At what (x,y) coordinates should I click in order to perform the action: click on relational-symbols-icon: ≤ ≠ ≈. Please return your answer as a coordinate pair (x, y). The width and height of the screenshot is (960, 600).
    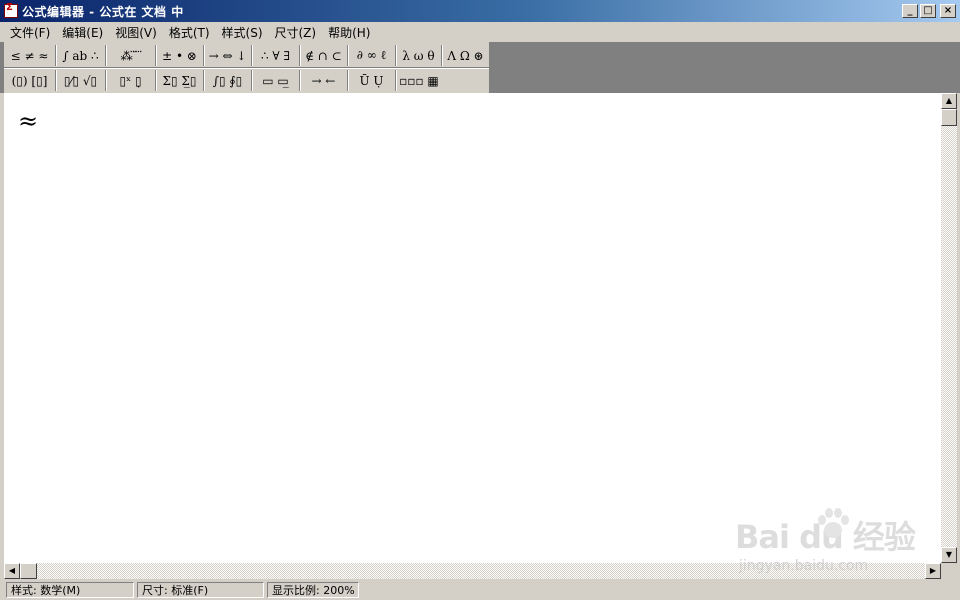
    Looking at the image, I should click on (30, 55).